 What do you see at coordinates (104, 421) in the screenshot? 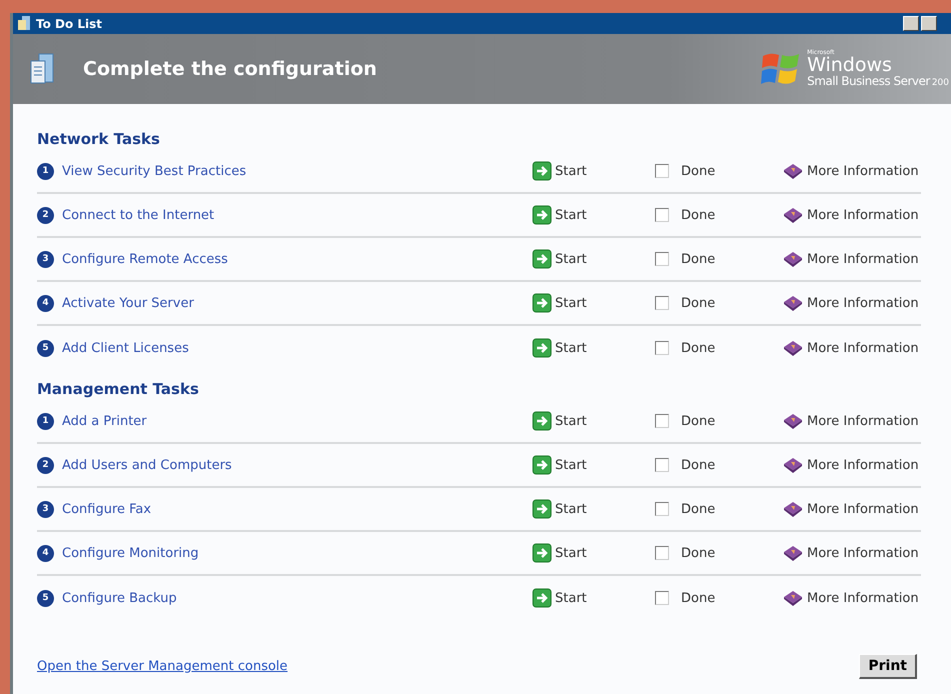
I see `task-link: Add a Printer` at bounding box center [104, 421].